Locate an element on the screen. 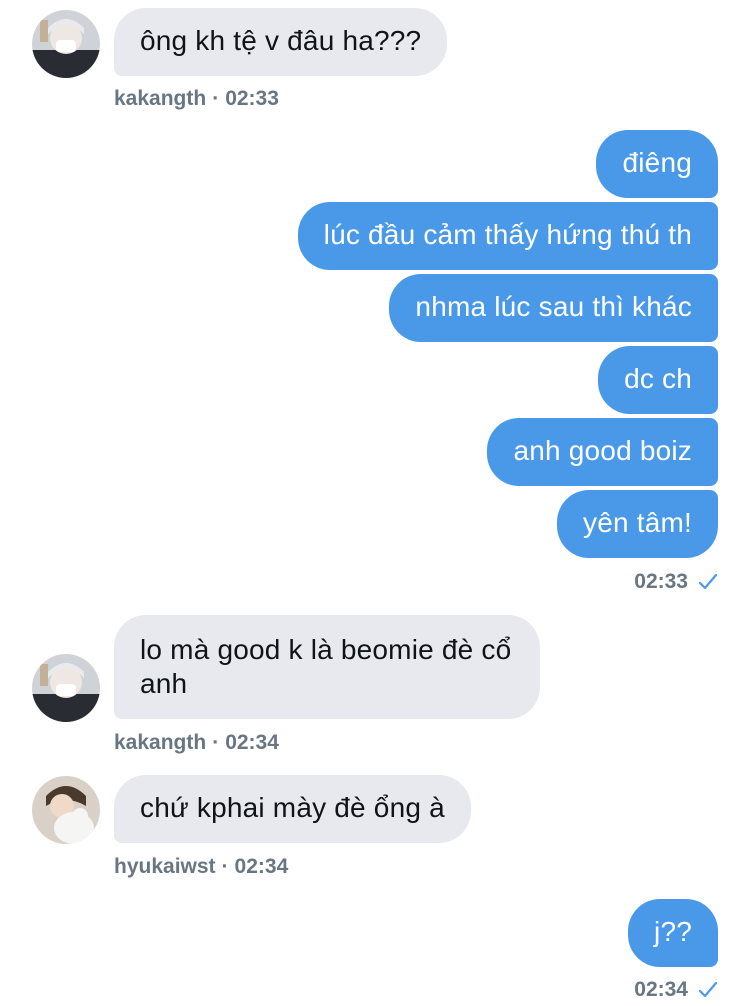  message-meta: kakangth · 02:33 is located at coordinates (196, 99).